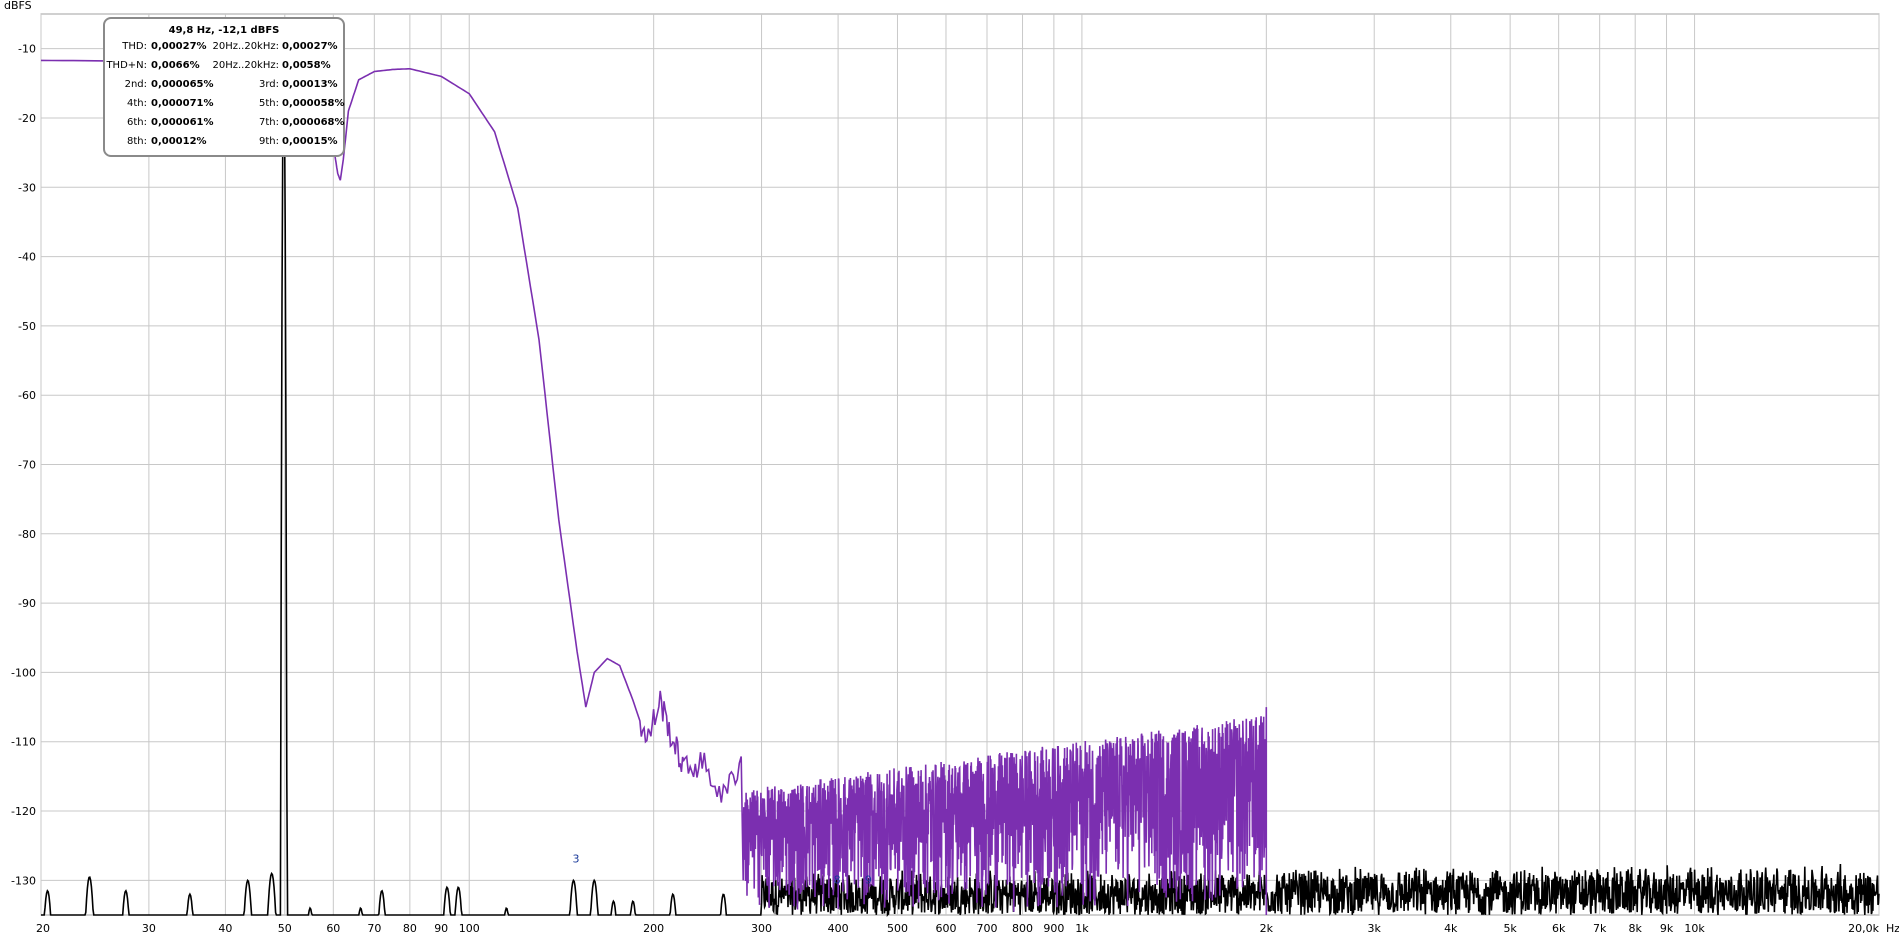 The image size is (1899, 937). What do you see at coordinates (27, 49) in the screenshot?
I see `y-tick-label: -10` at bounding box center [27, 49].